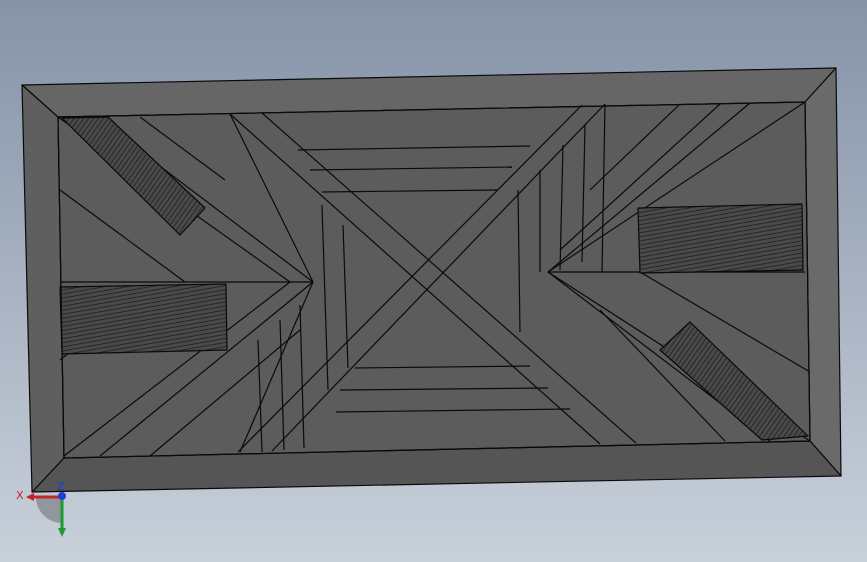 The height and width of the screenshot is (562, 867). Describe the element at coordinates (62, 532) in the screenshot. I see `y-axis-arrowhead-icon` at that location.